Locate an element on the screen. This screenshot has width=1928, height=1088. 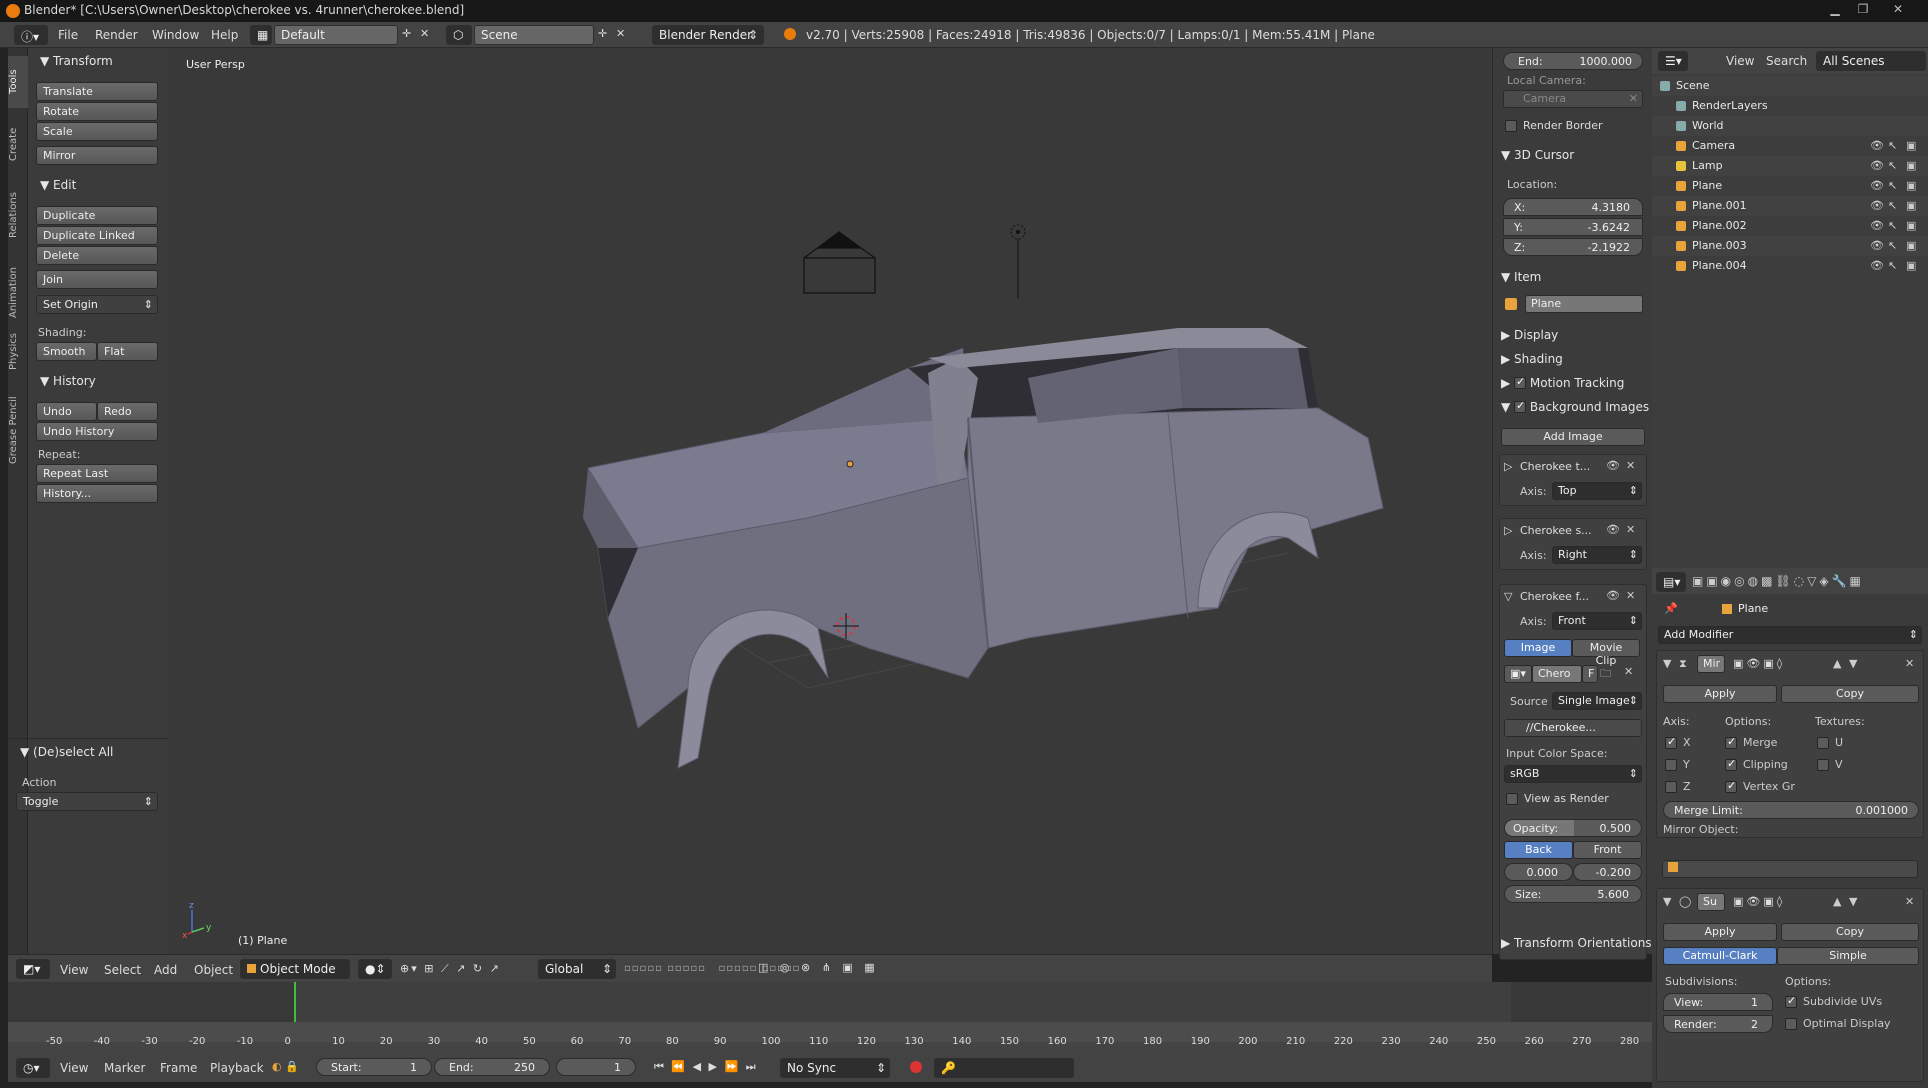
fake-user-button: F is located at coordinates (1590, 674).